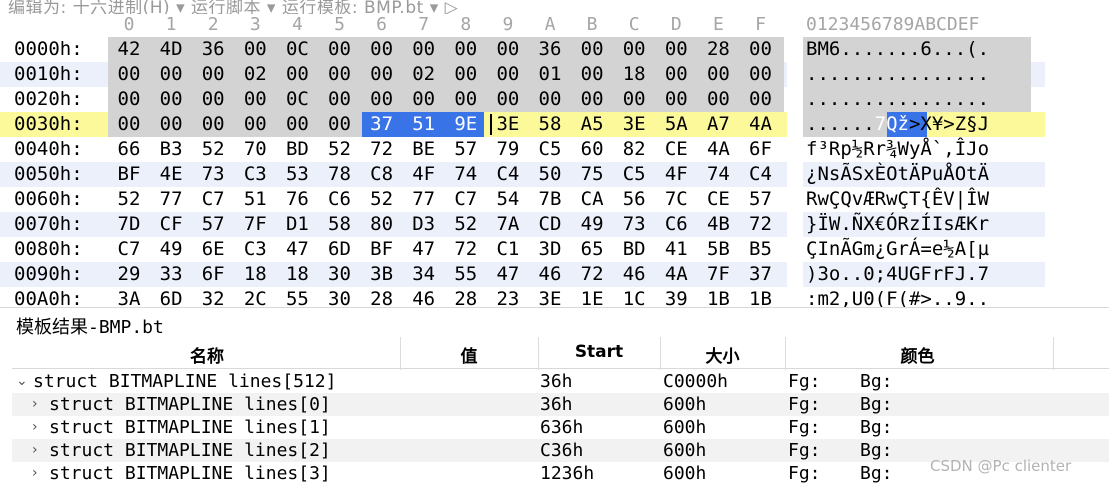 The image size is (1109, 483). Describe the element at coordinates (213, 174) in the screenshot. I see `hex-byte: 73` at that location.